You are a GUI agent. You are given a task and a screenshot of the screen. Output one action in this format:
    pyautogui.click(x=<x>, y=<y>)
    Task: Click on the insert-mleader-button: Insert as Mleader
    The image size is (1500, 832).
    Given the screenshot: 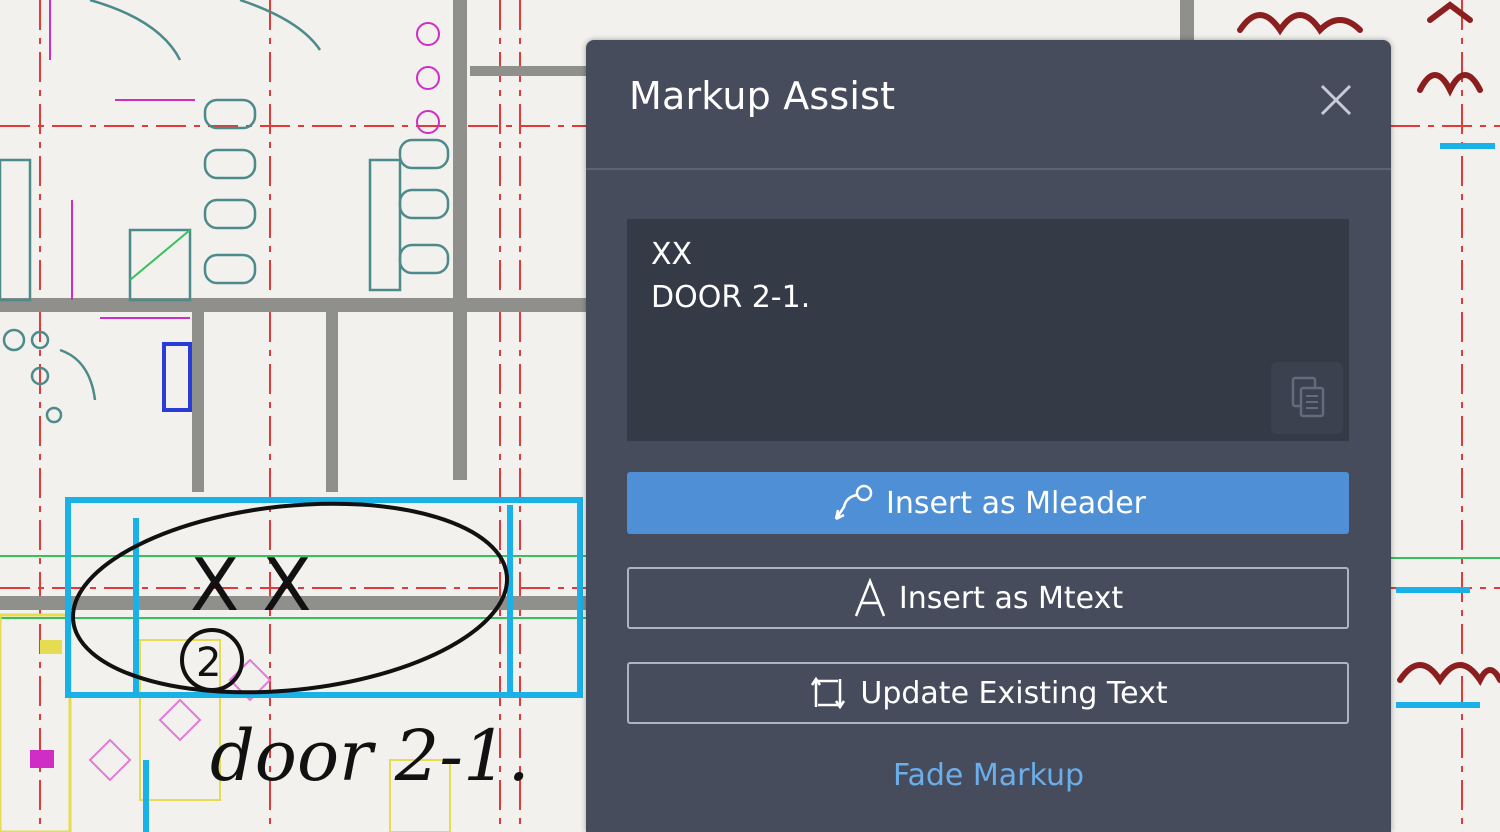 What is the action you would take?
    pyautogui.click(x=988, y=503)
    